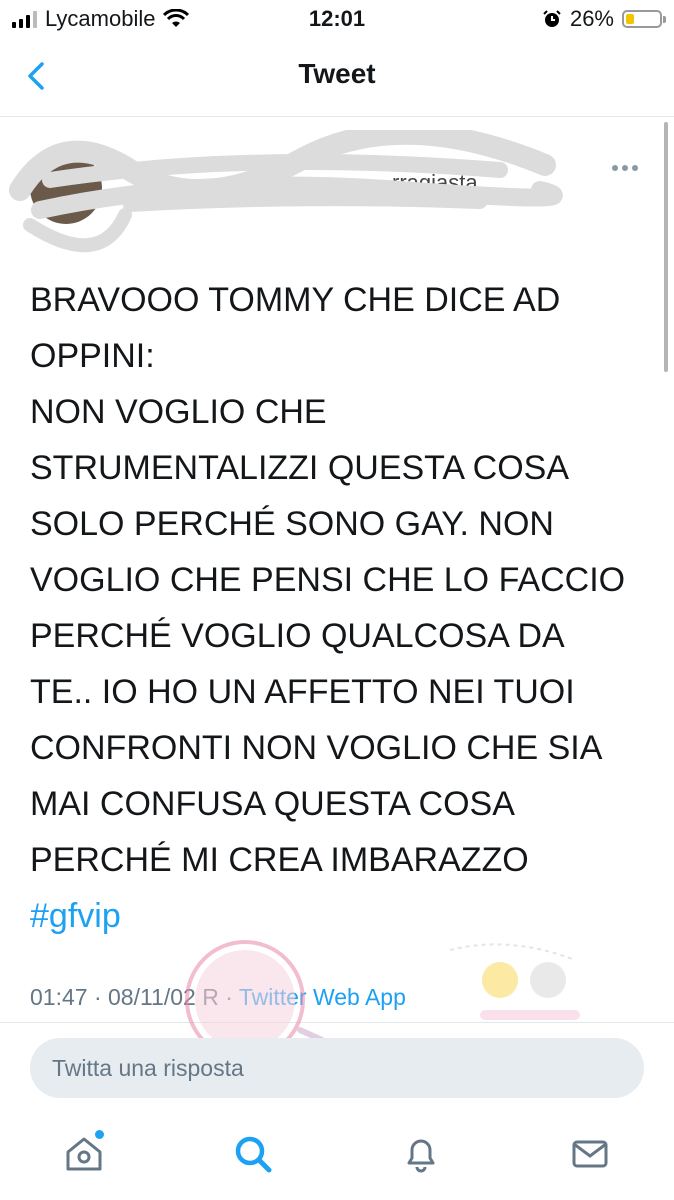 The image size is (674, 1200). Describe the element at coordinates (627, 168) in the screenshot. I see `more-options-button` at that location.